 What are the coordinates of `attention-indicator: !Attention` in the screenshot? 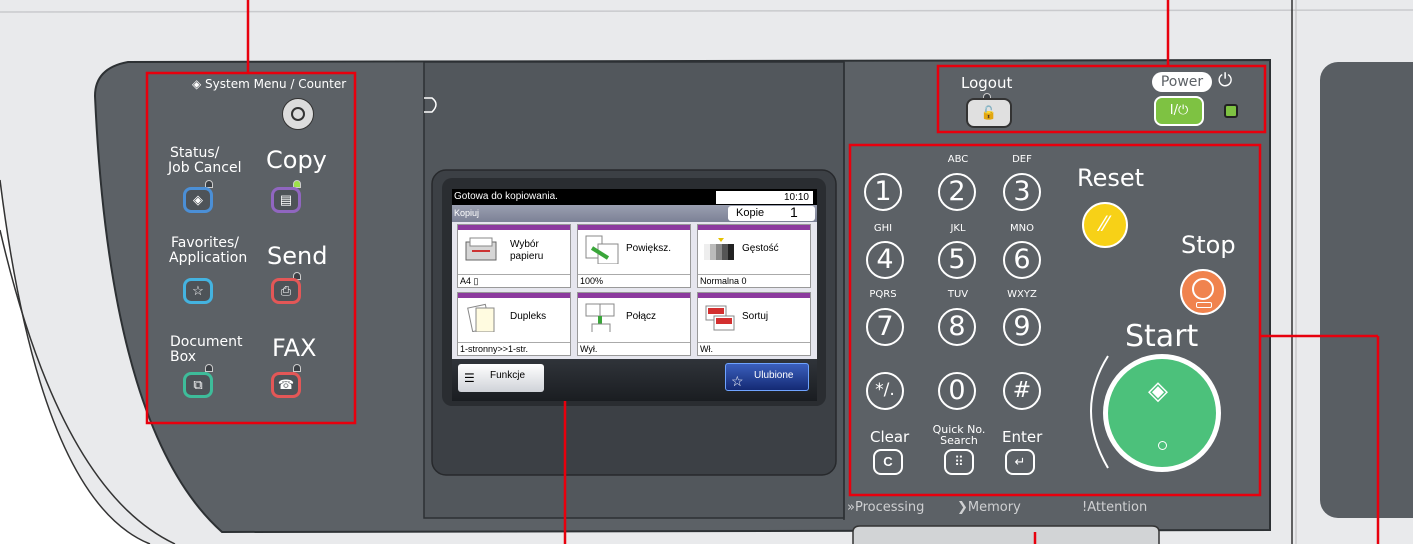 It's located at (1115, 507).